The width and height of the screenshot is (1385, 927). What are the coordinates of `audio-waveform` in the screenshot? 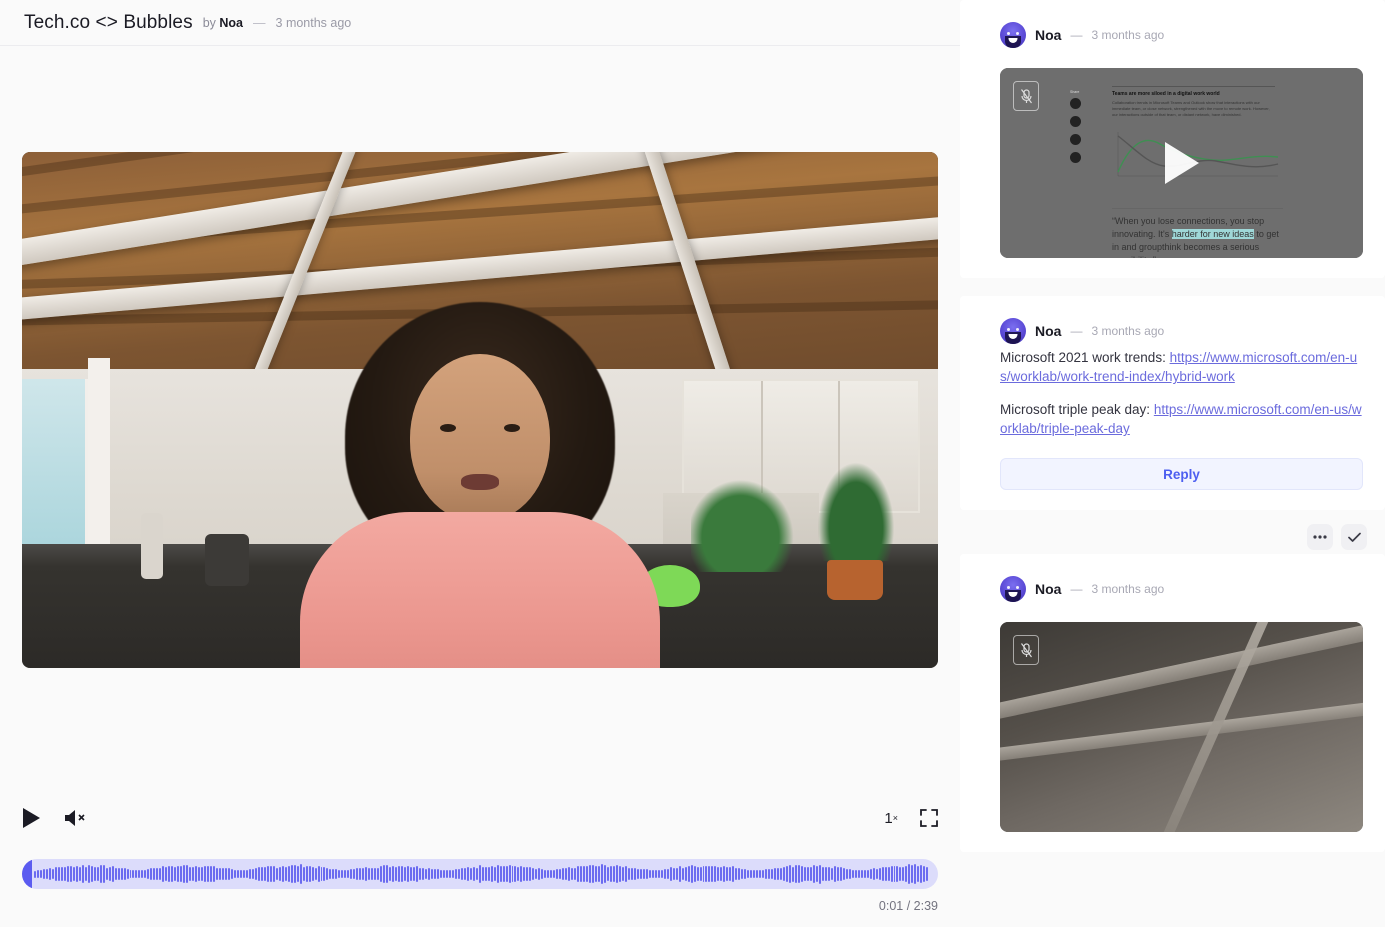 It's located at (480, 874).